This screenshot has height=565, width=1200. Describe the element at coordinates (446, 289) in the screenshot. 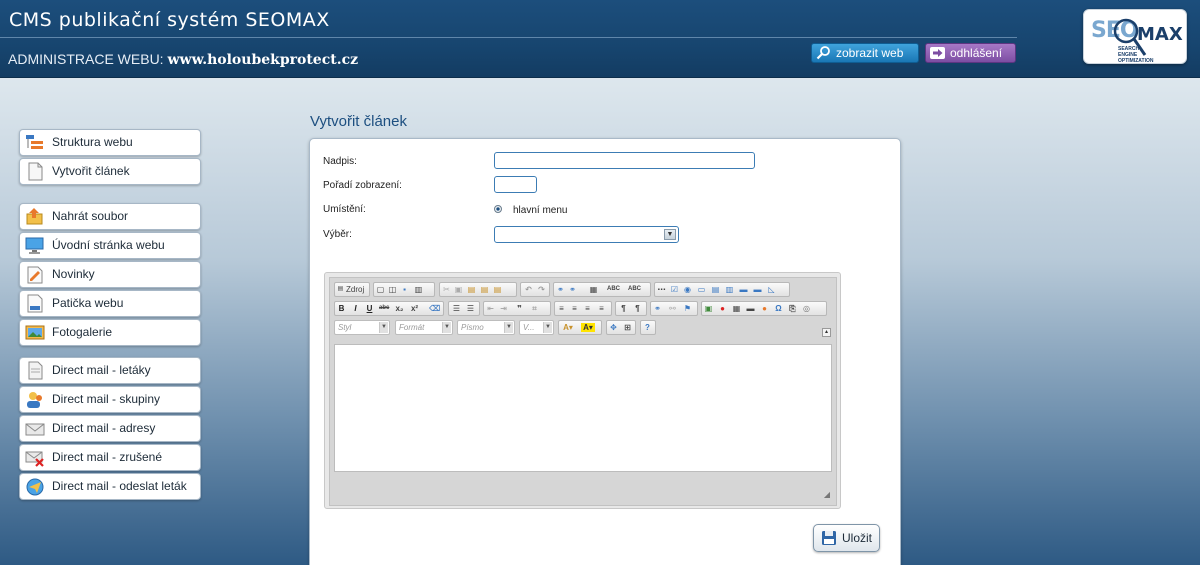

I see `cut-icon: ✂` at that location.